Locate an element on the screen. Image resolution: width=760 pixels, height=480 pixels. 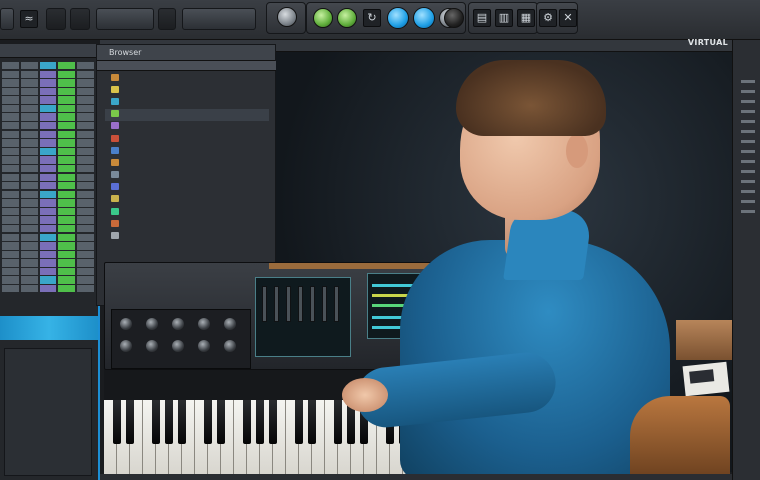
browser-title: Browser is located at coordinates (186, 53).